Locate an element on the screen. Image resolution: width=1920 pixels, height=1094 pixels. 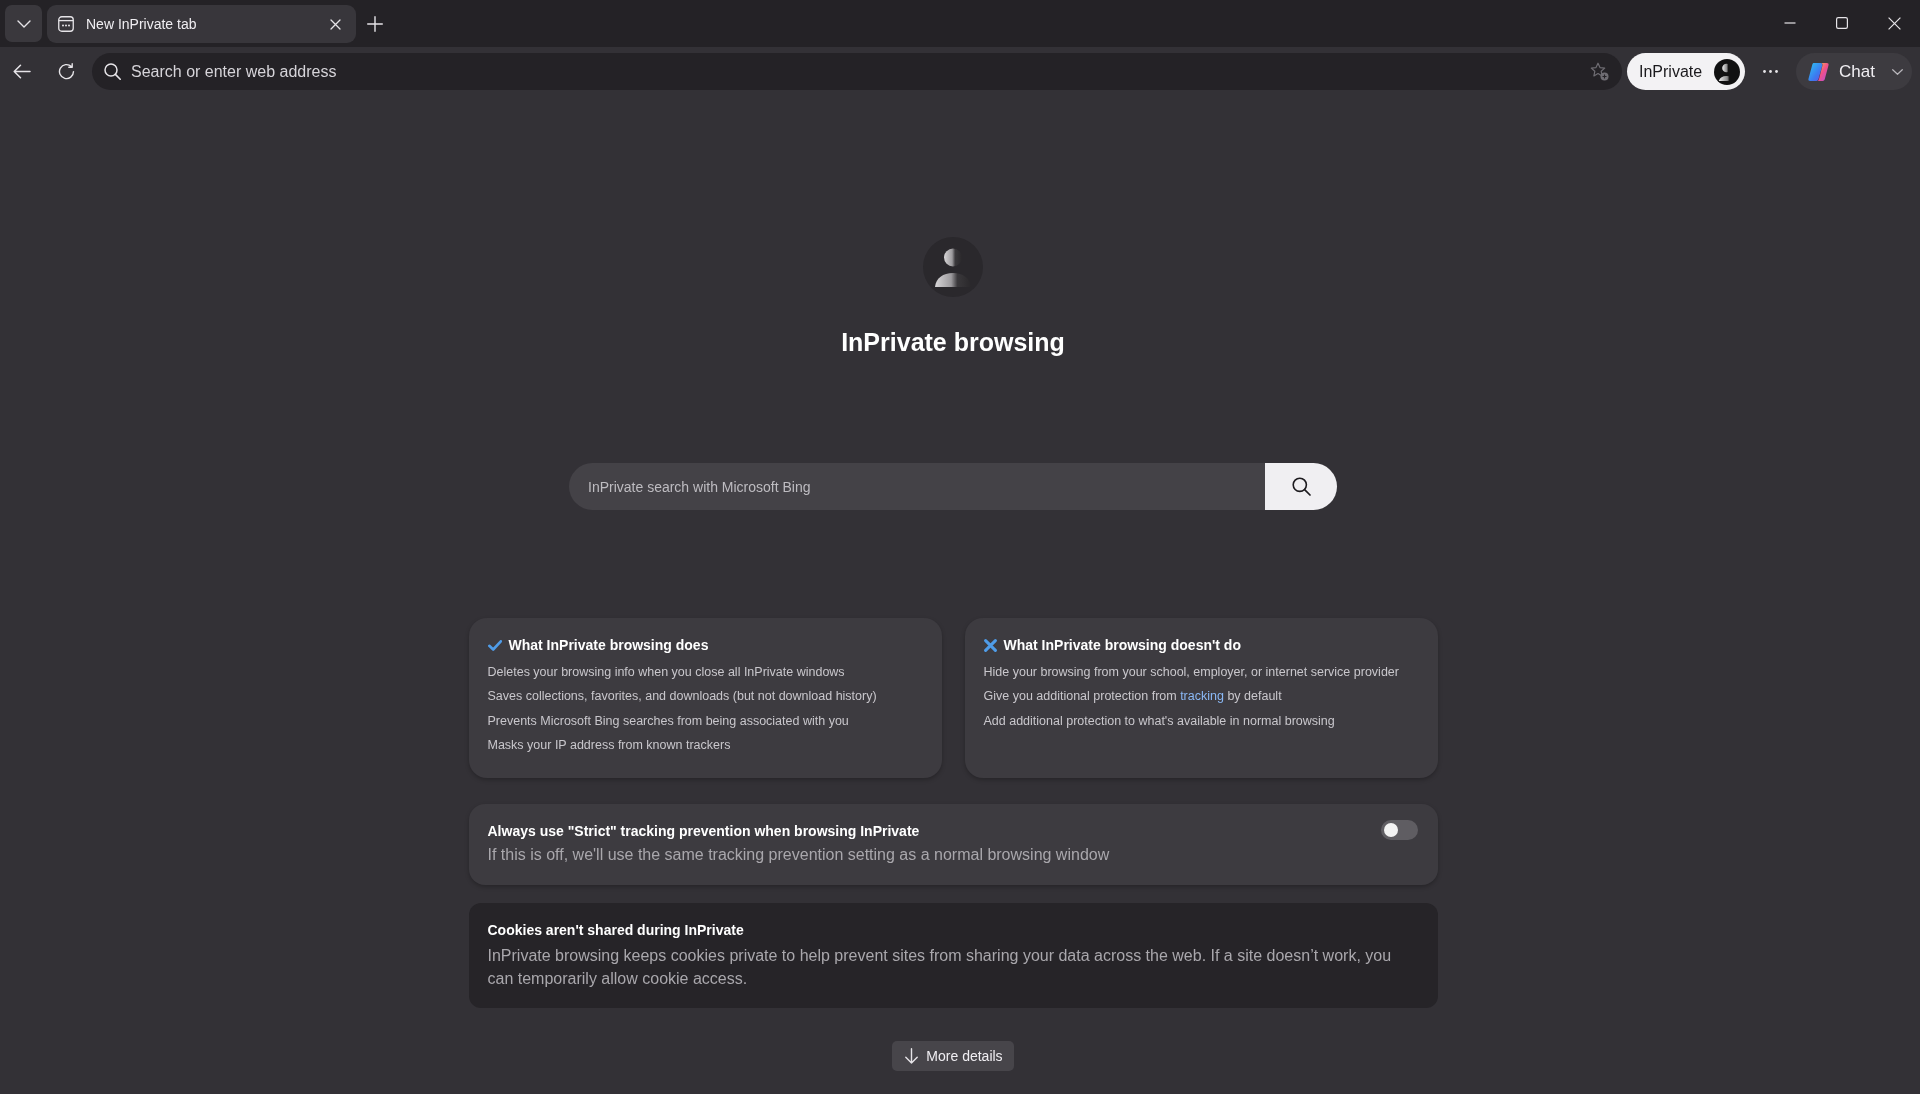
refresh-icon is located at coordinates (66, 71).